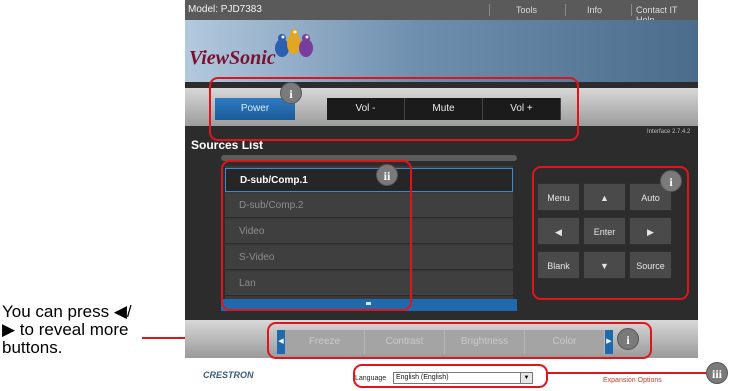 The width and height of the screenshot is (730, 391). I want to click on highlight-adjust-buttons, so click(459, 340).